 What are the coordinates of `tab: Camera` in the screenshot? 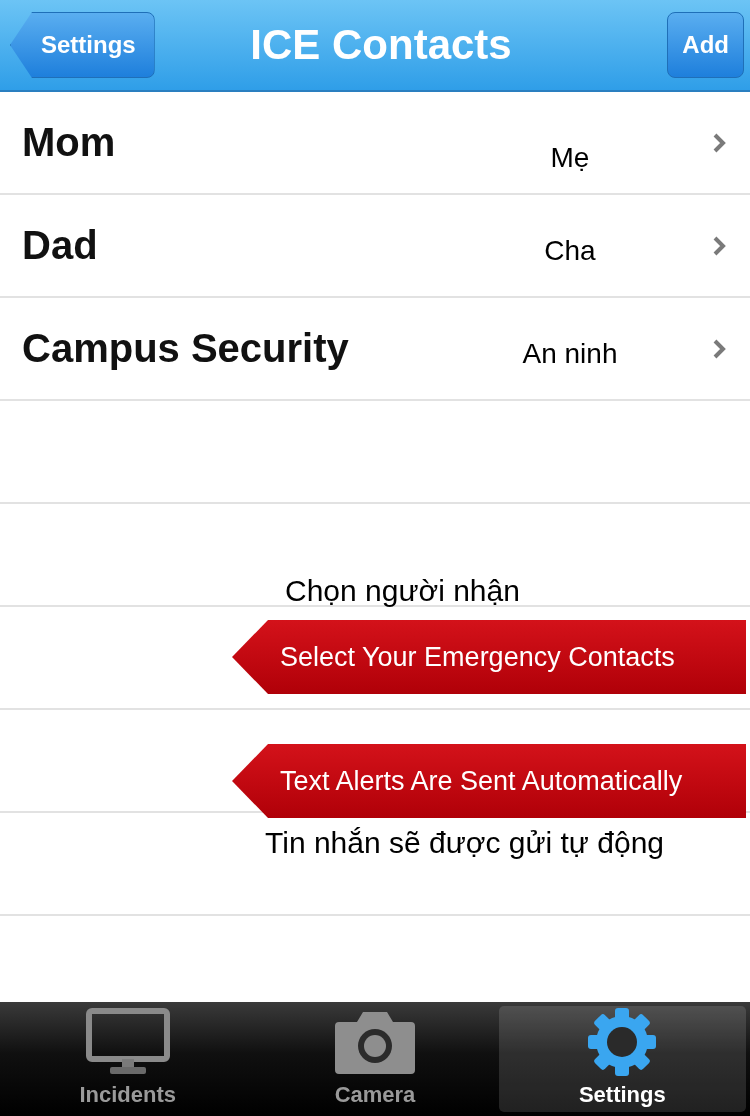 It's located at (375, 1059).